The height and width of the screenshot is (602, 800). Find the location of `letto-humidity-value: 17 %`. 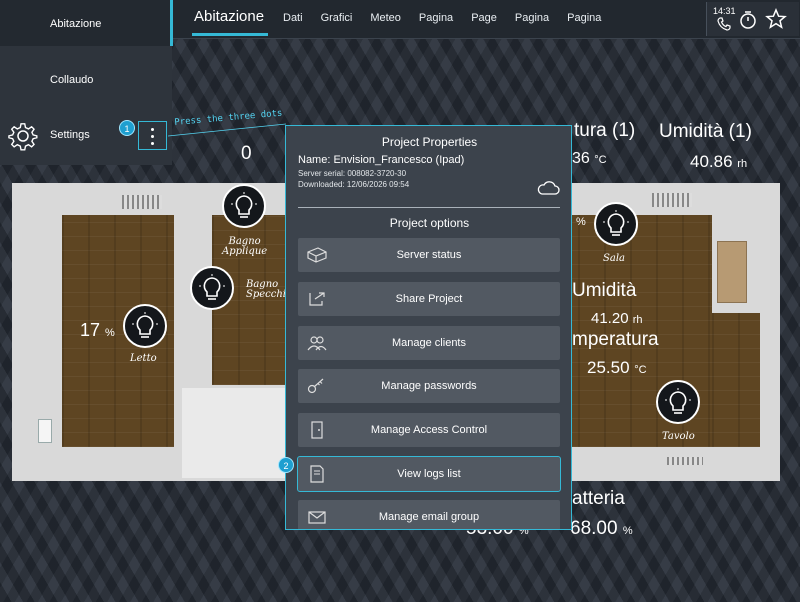

letto-humidity-value: 17 % is located at coordinates (97, 330).